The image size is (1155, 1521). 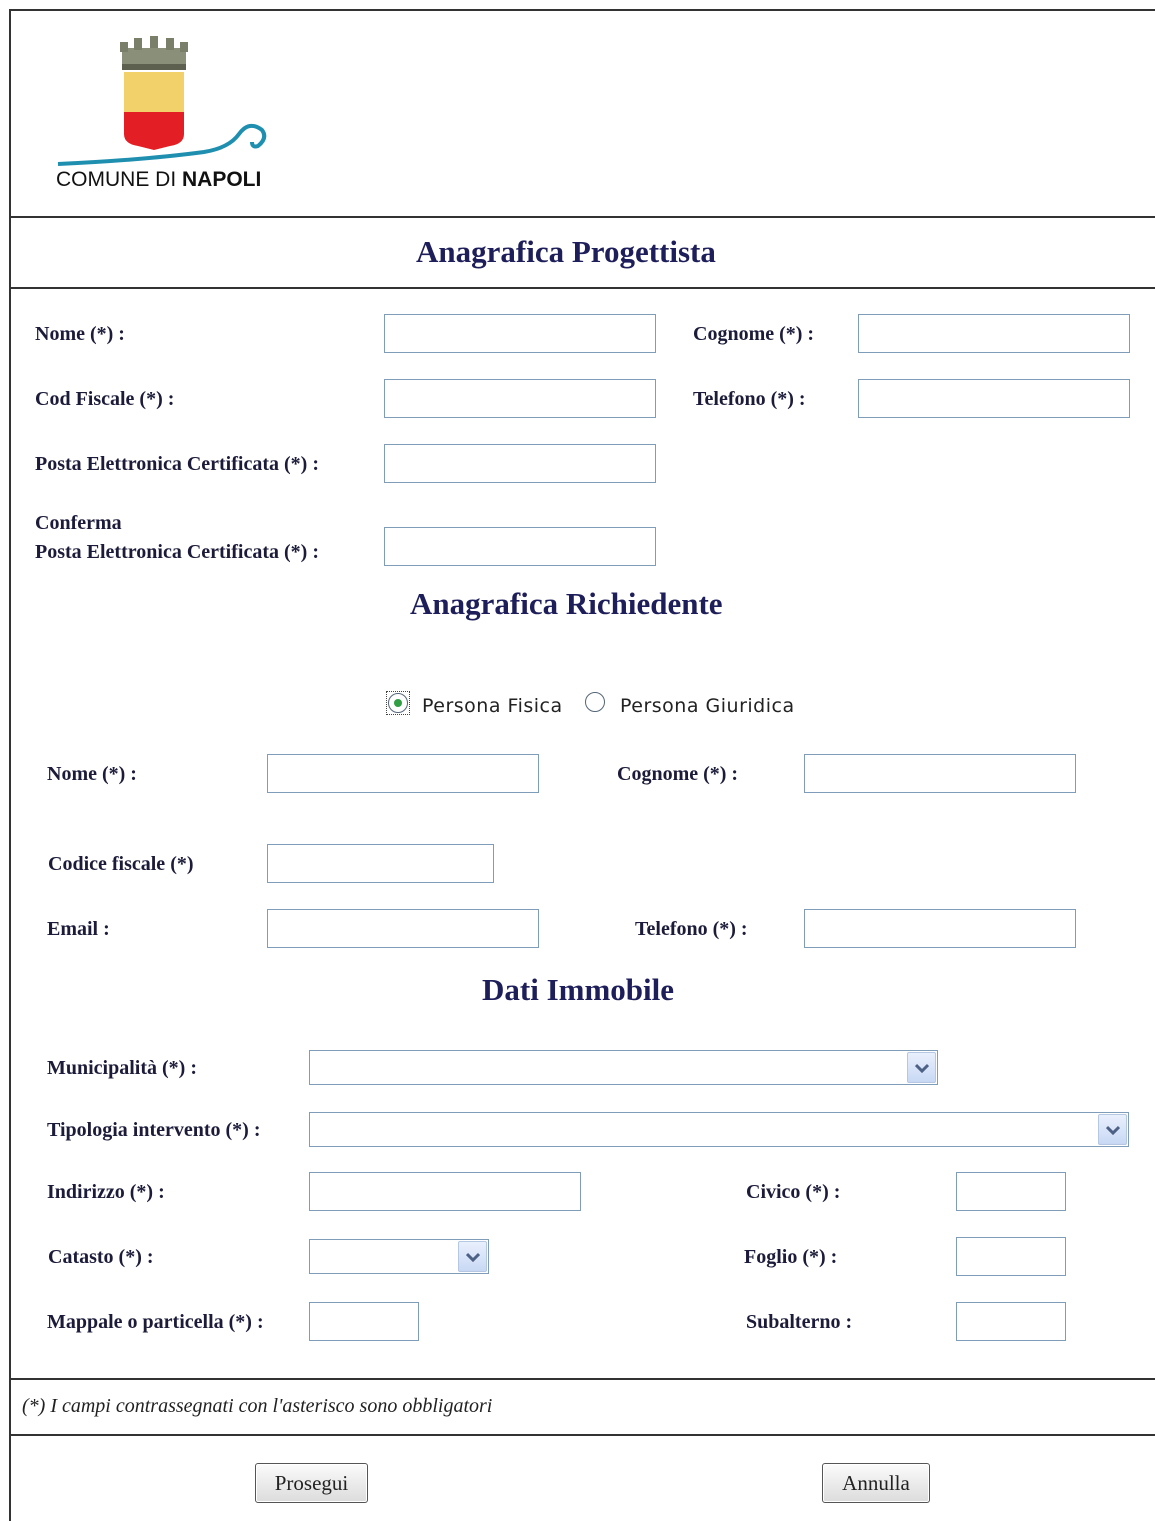 I want to click on annulla-button: Annulla, so click(x=876, y=1483).